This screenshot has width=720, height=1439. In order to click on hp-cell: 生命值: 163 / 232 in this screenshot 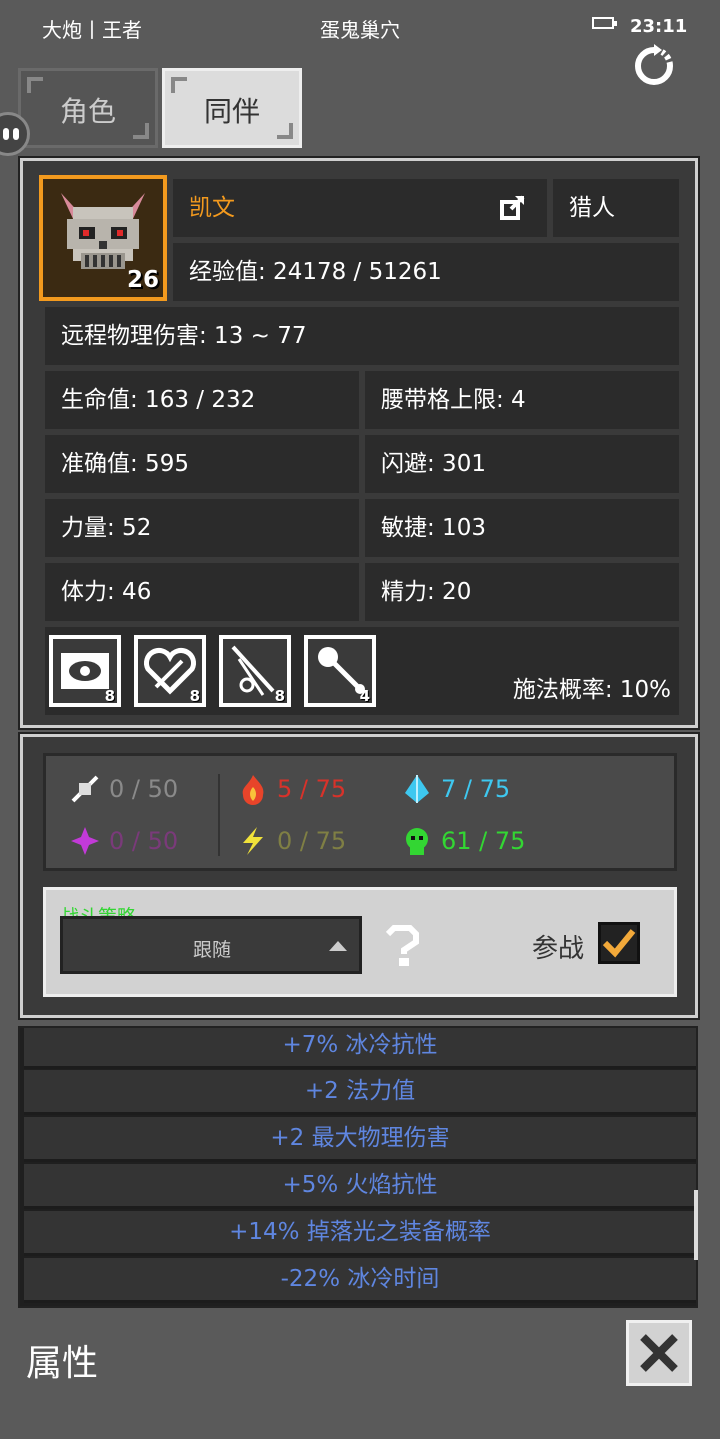, I will do `click(202, 400)`.